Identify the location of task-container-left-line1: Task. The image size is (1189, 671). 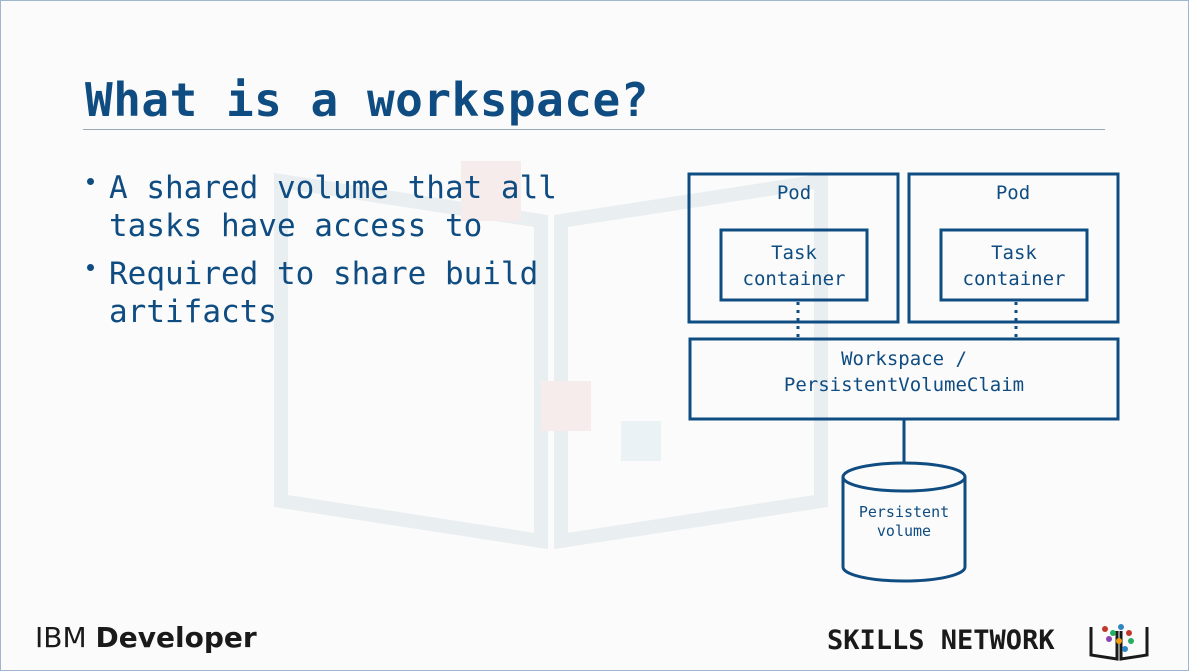
(794, 253).